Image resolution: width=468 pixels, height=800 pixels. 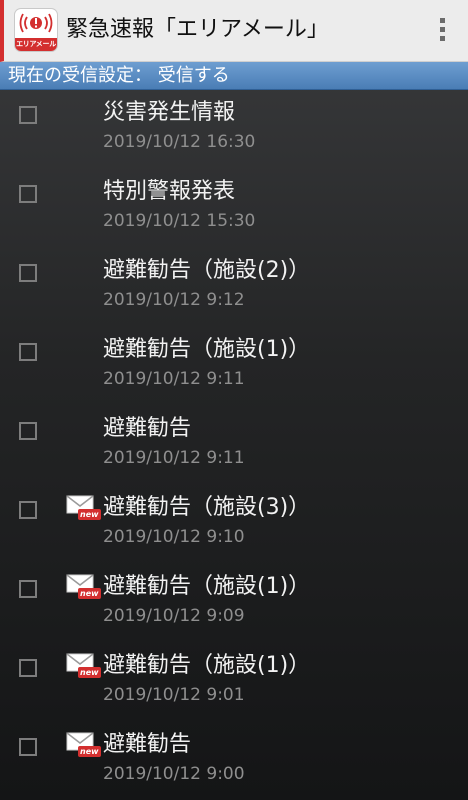 What do you see at coordinates (234, 524) in the screenshot?
I see `message-item: new 避難勧告（施設(3)） 2019/10/12 9:10` at bounding box center [234, 524].